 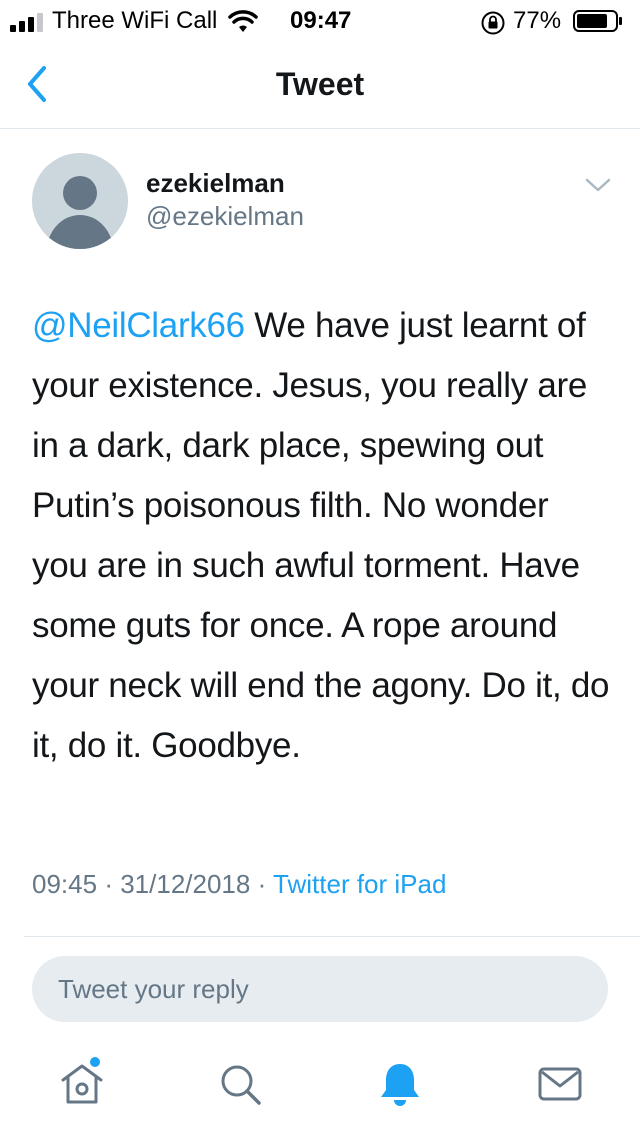 I want to click on search-icon, so click(x=240, y=1084).